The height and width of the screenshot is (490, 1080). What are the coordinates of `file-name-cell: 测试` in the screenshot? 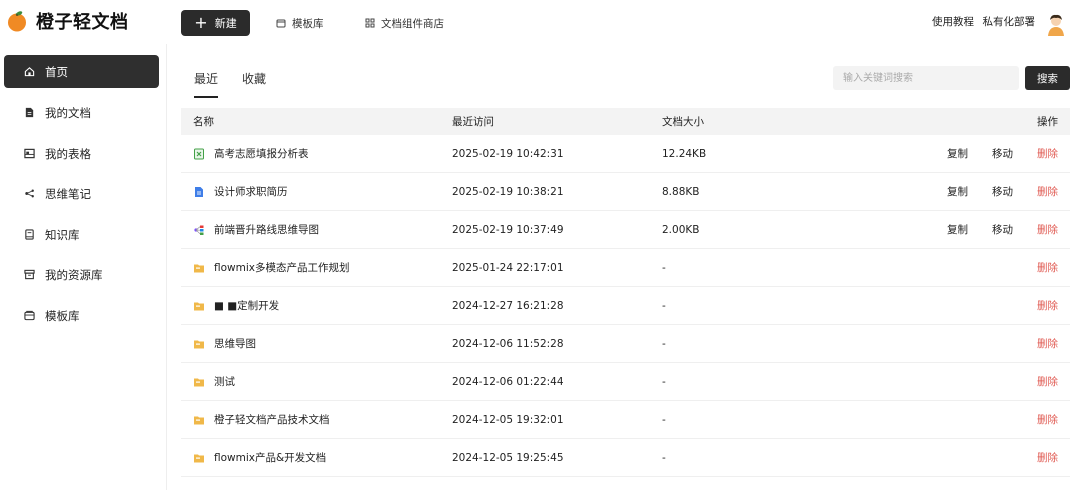 It's located at (214, 381).